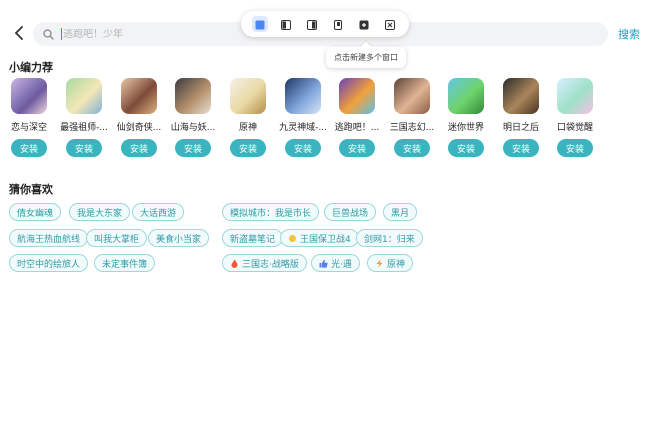 The height and width of the screenshot is (434, 650). Describe the element at coordinates (574, 128) in the screenshot. I see `game-name: 口袋觉醒` at that location.